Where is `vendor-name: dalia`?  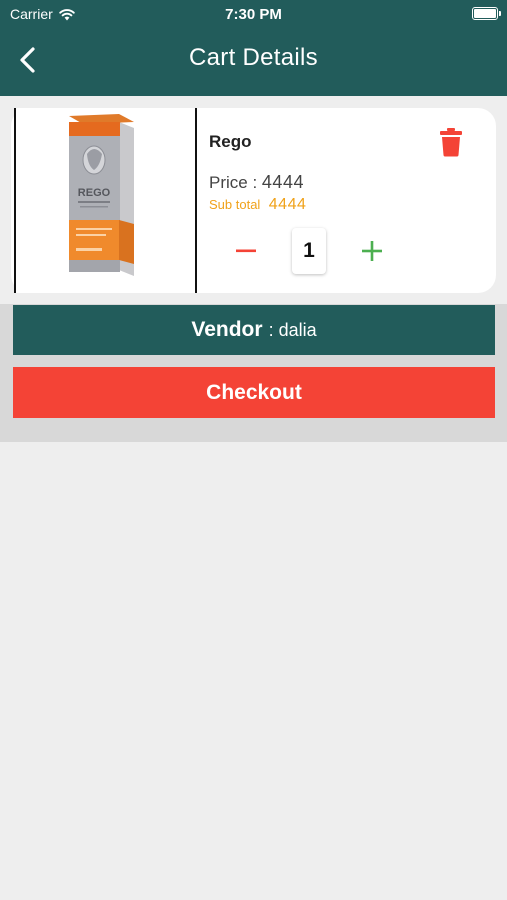 vendor-name: dalia is located at coordinates (297, 329).